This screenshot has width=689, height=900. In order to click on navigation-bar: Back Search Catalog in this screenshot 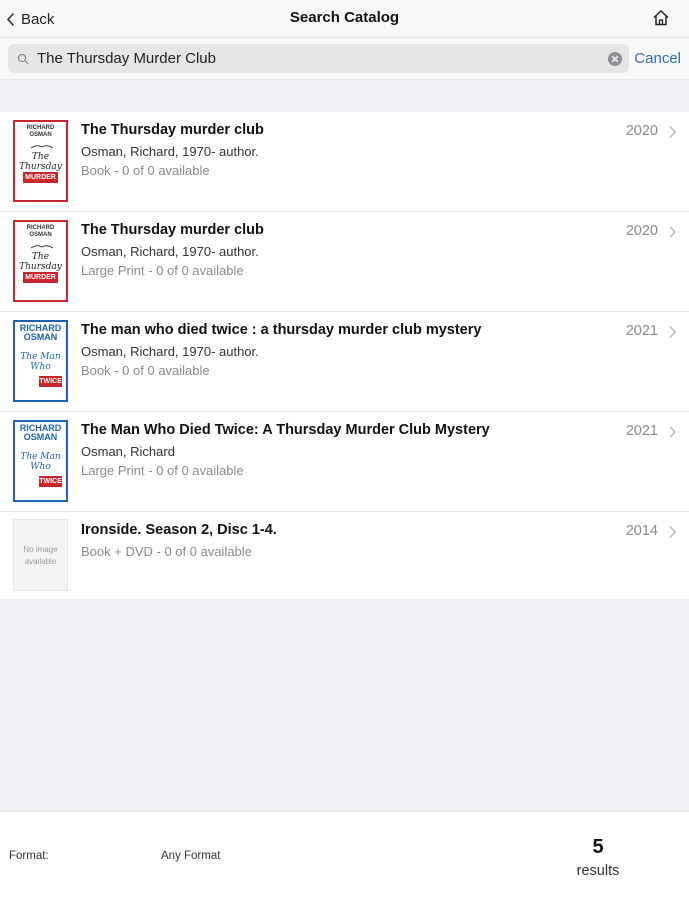, I will do `click(344, 19)`.